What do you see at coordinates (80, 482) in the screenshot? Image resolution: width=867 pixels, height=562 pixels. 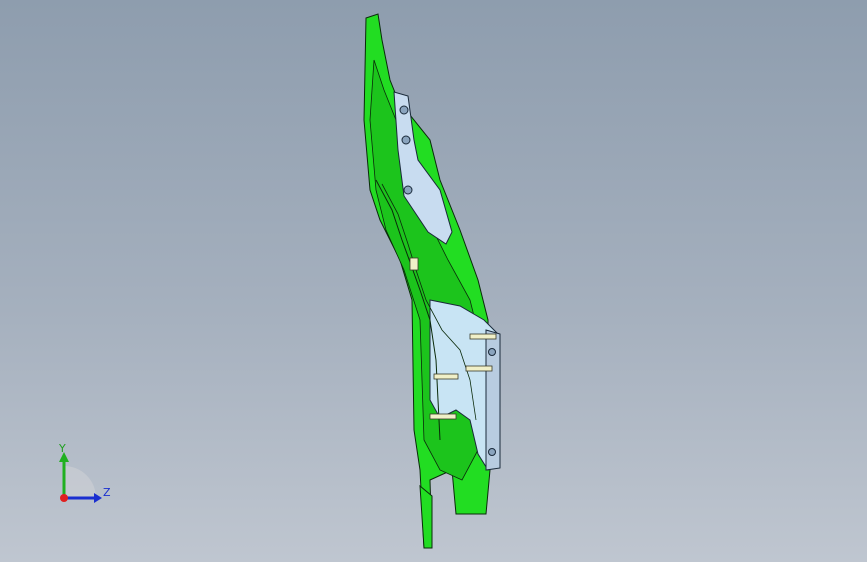 I see `triad-background` at bounding box center [80, 482].